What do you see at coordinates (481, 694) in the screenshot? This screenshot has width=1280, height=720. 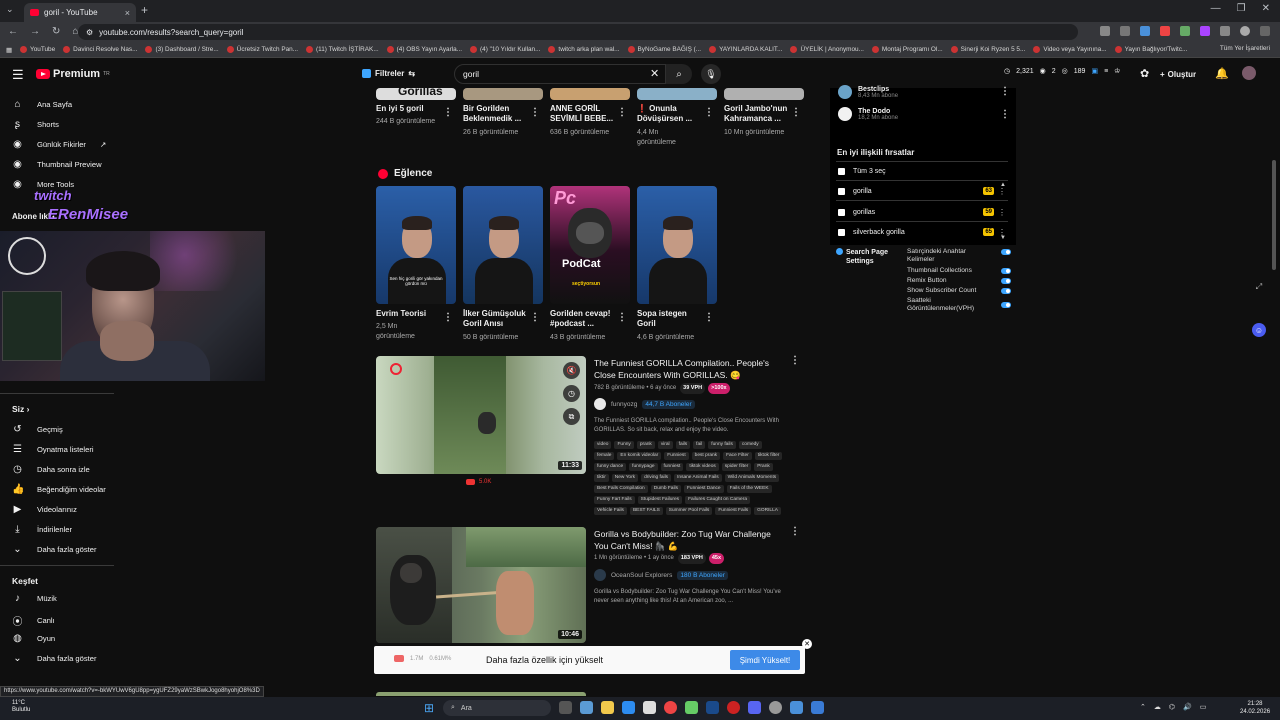 I see `next-video-thumbnail` at bounding box center [481, 694].